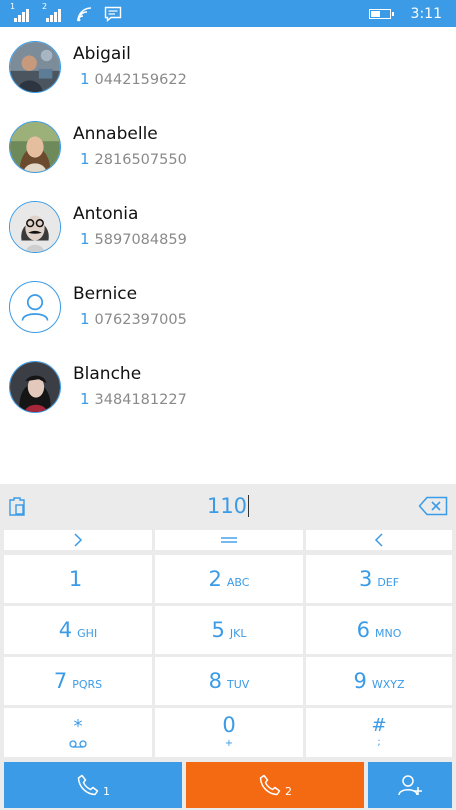 The width and height of the screenshot is (456, 810). Describe the element at coordinates (107, 374) in the screenshot. I see `contact-name: Blanche` at that location.